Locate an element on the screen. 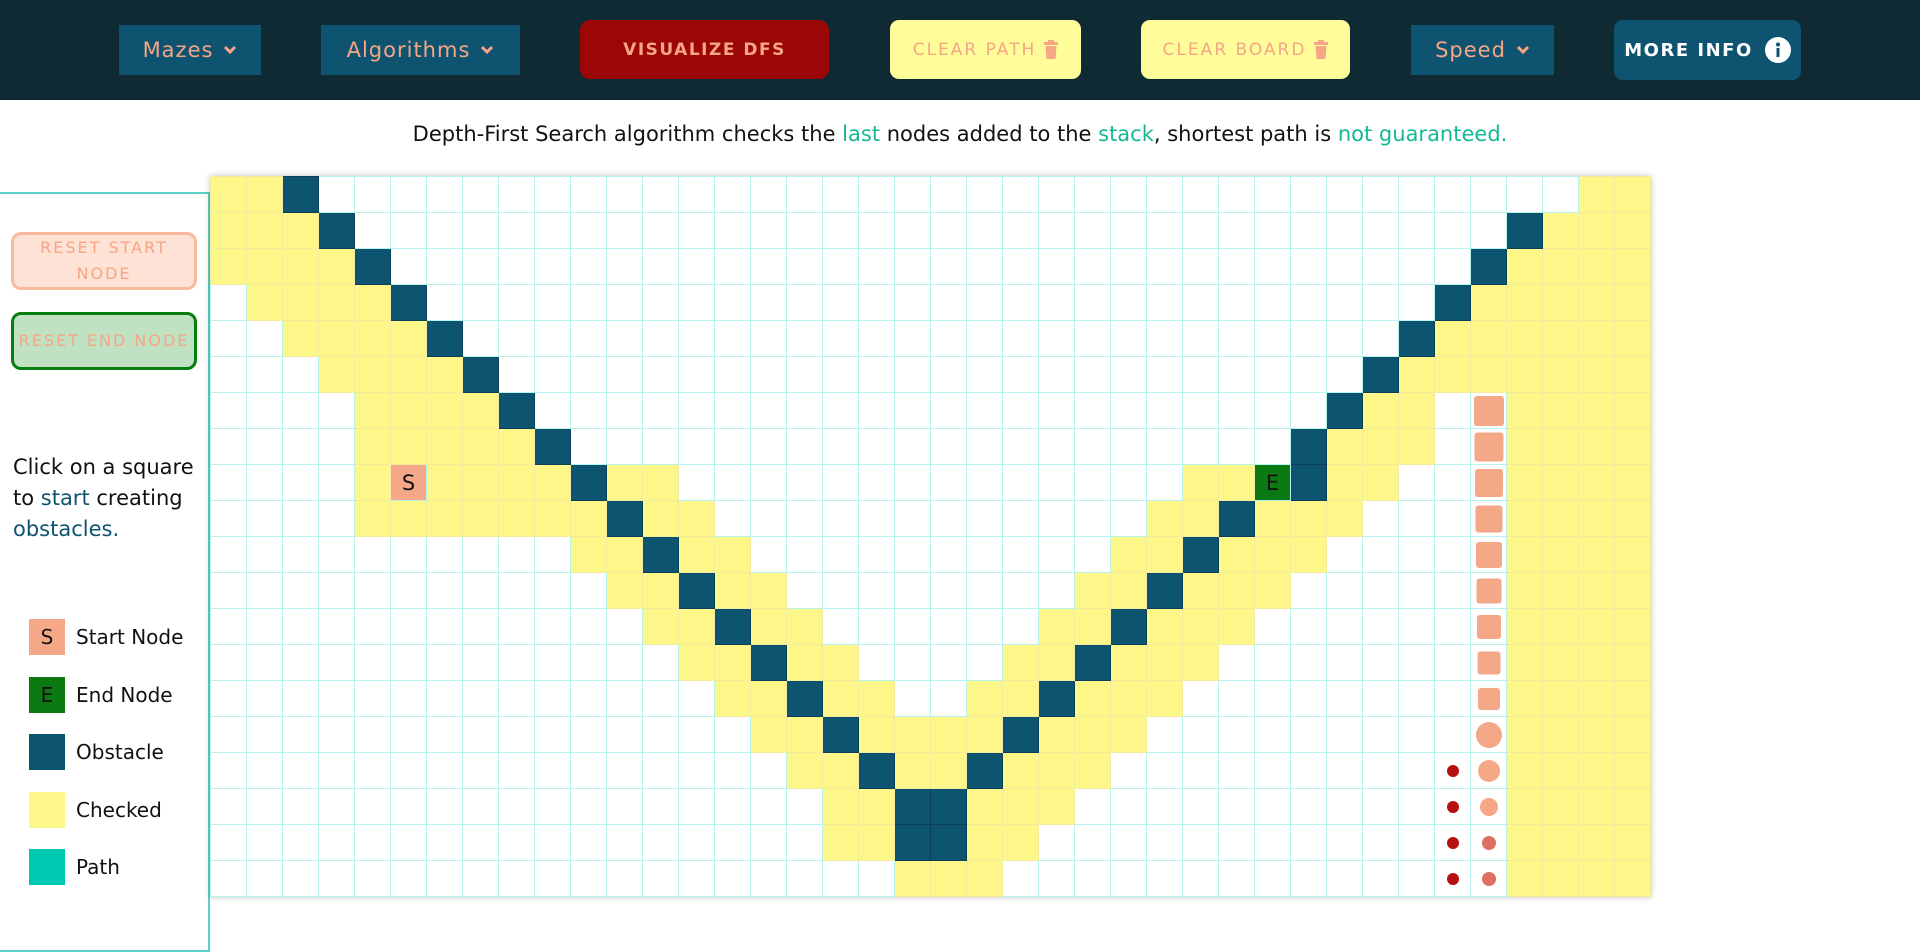 This screenshot has height=952, width=1920. animating-dot-cell is located at coordinates (1452, 878).